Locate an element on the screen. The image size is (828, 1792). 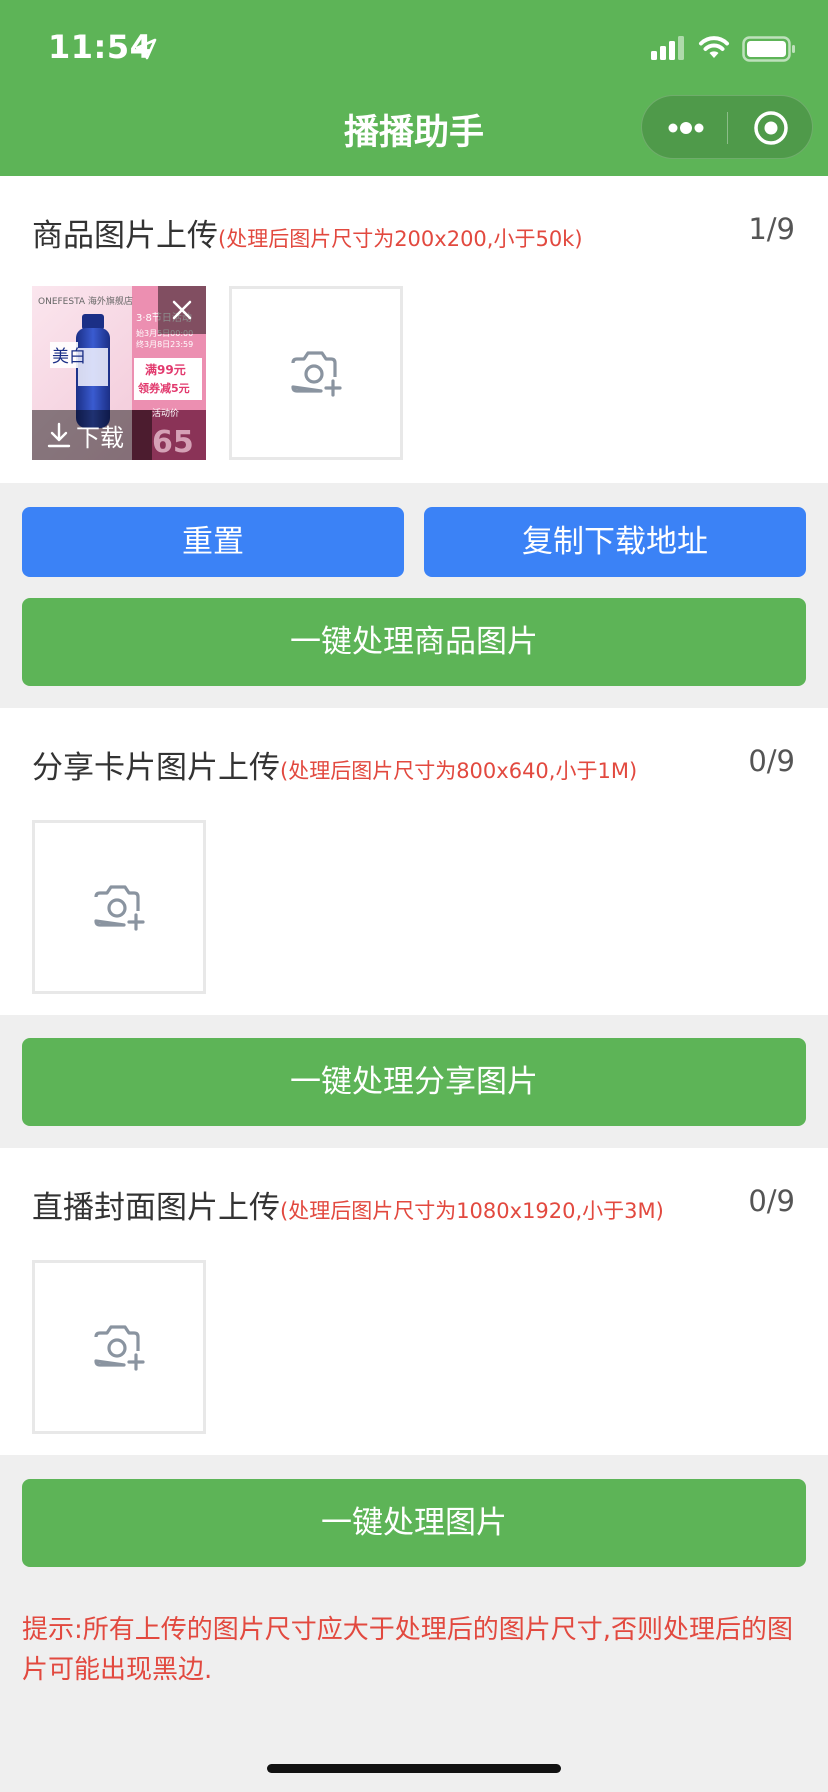
price-label: 活动价 is located at coordinates (165, 413).